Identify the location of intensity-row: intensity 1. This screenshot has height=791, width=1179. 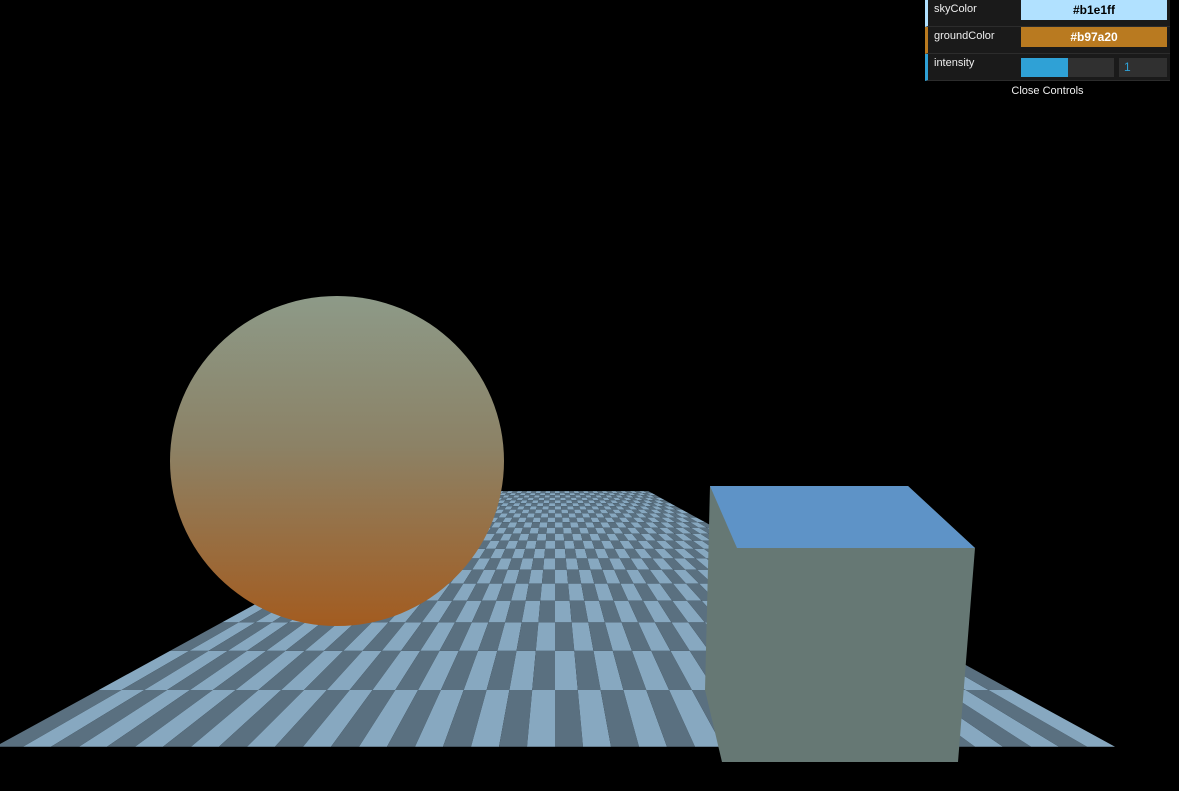
(1047, 67).